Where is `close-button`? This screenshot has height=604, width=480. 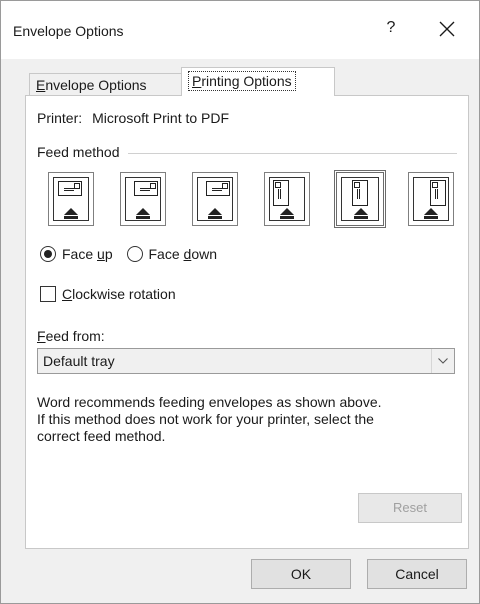
close-button is located at coordinates (447, 29).